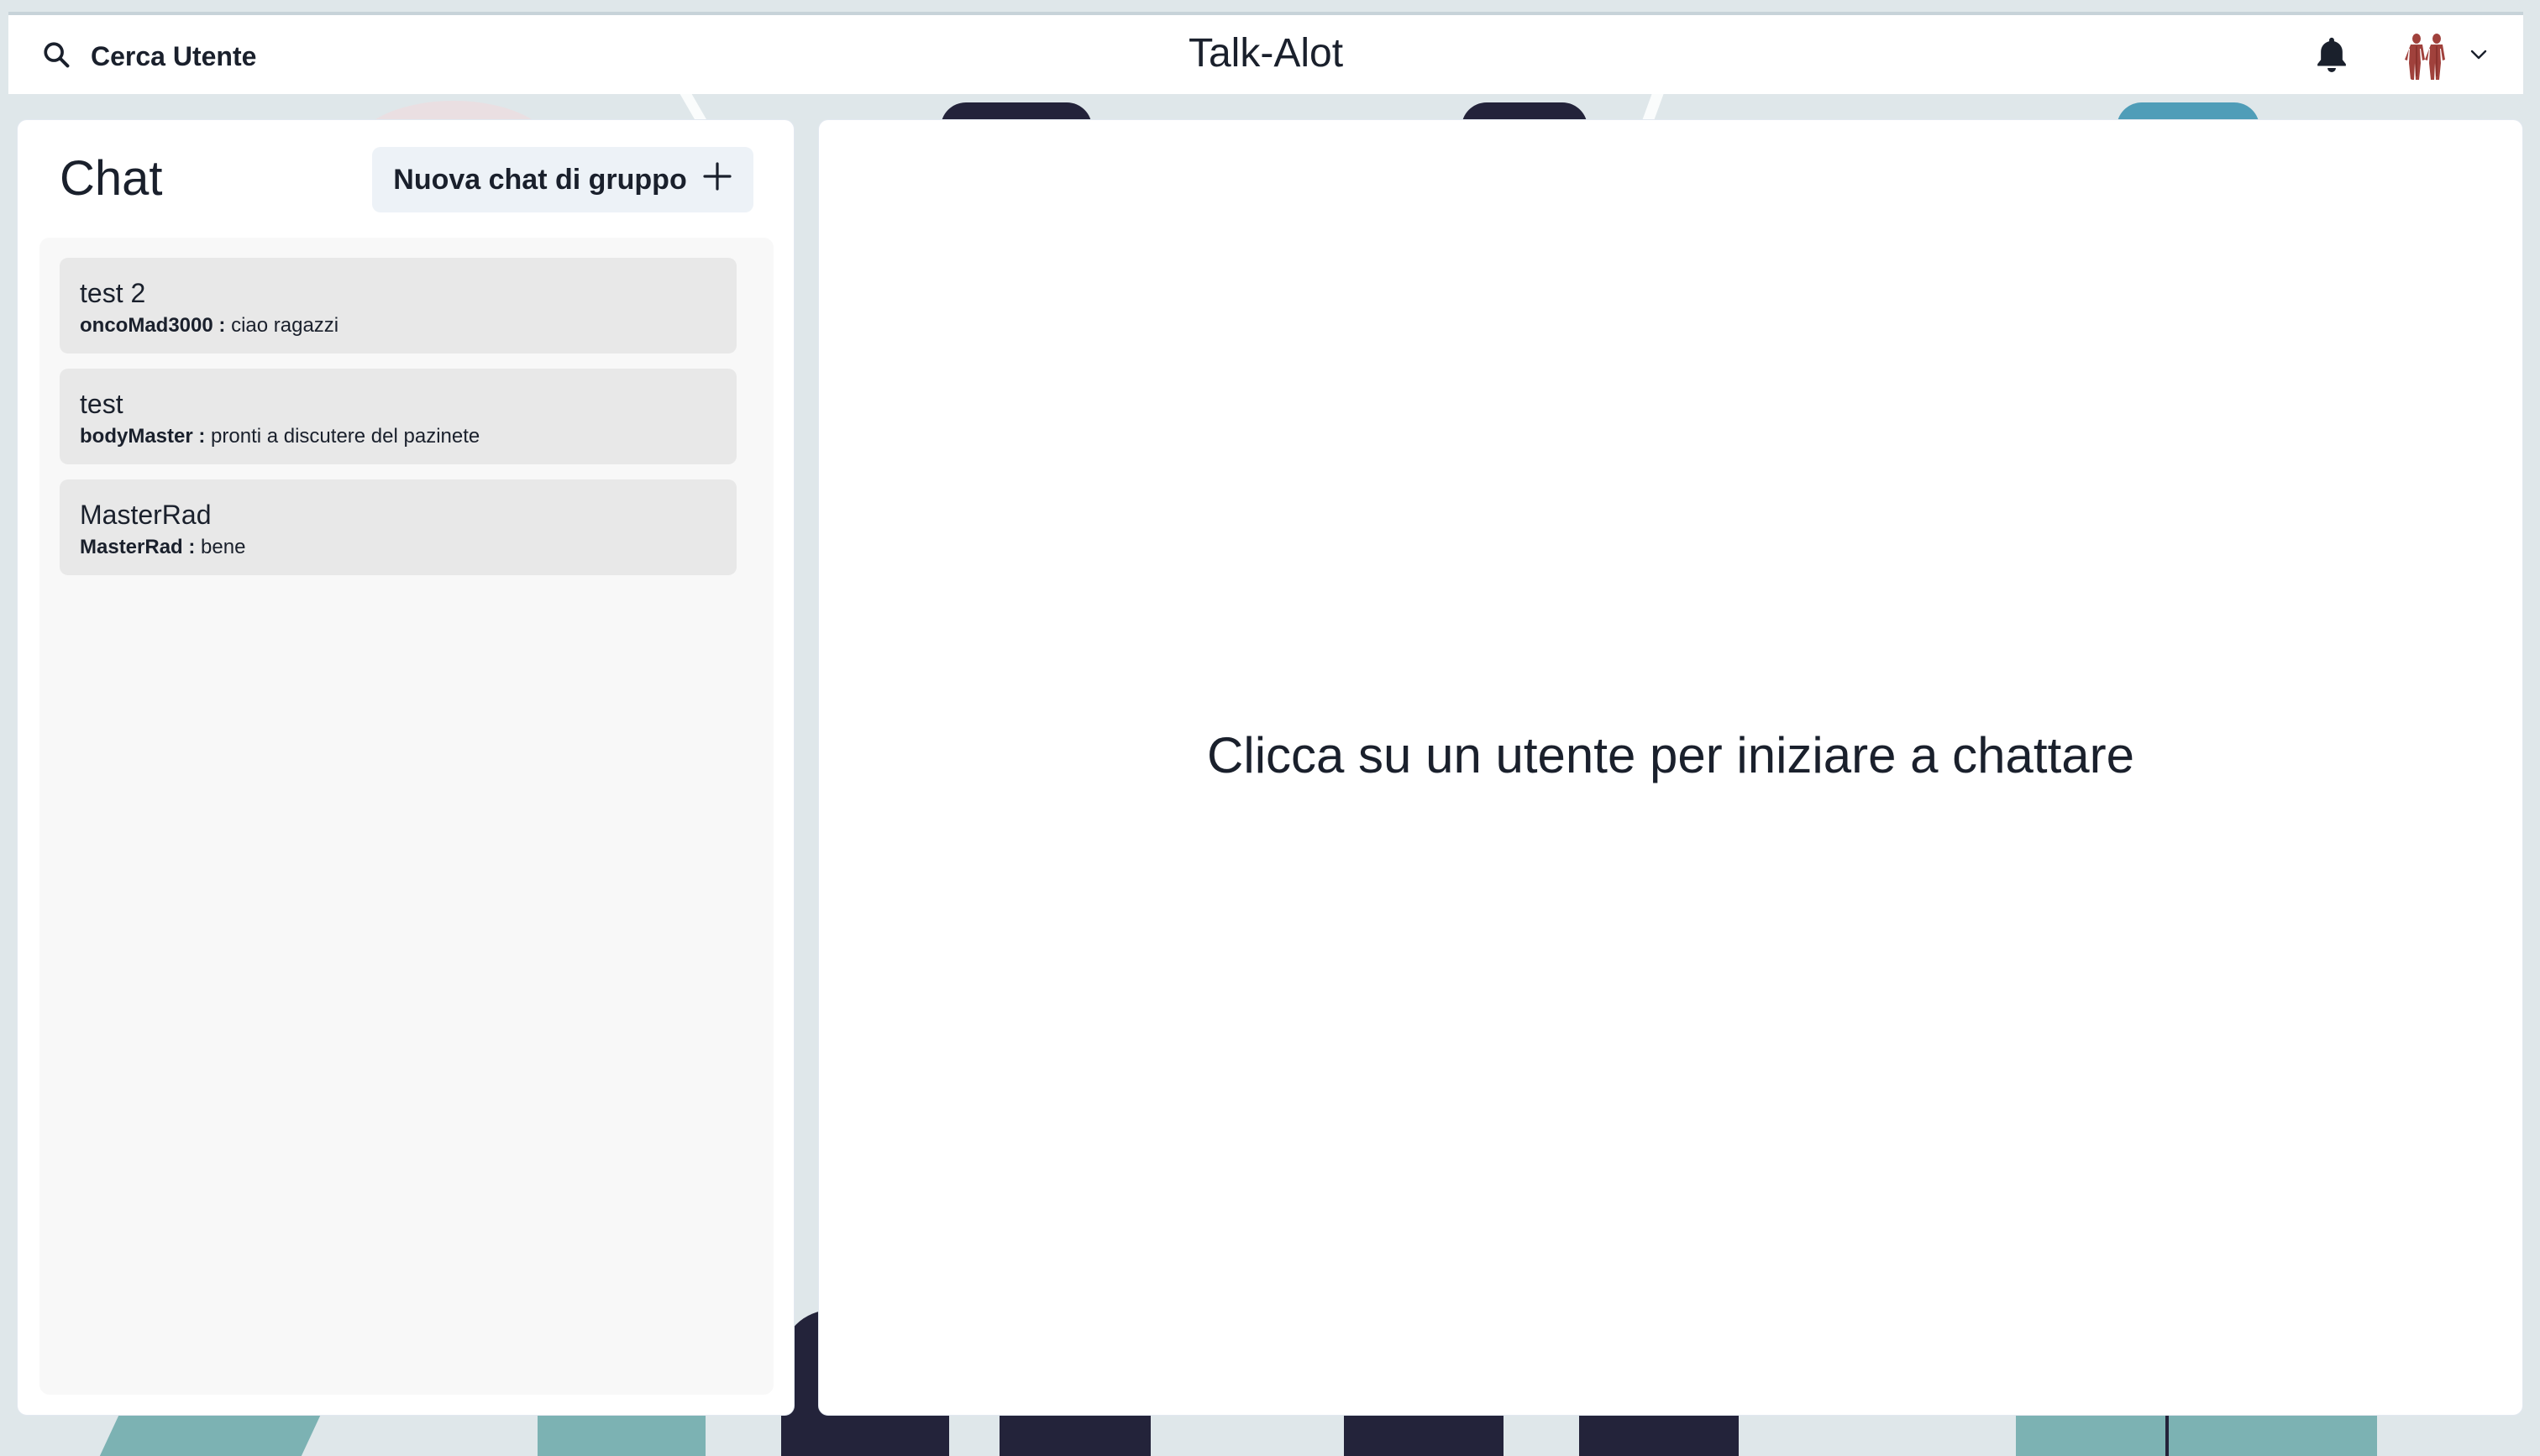 This screenshot has width=2540, height=1456. What do you see at coordinates (101, 404) in the screenshot?
I see `chat-name: test` at bounding box center [101, 404].